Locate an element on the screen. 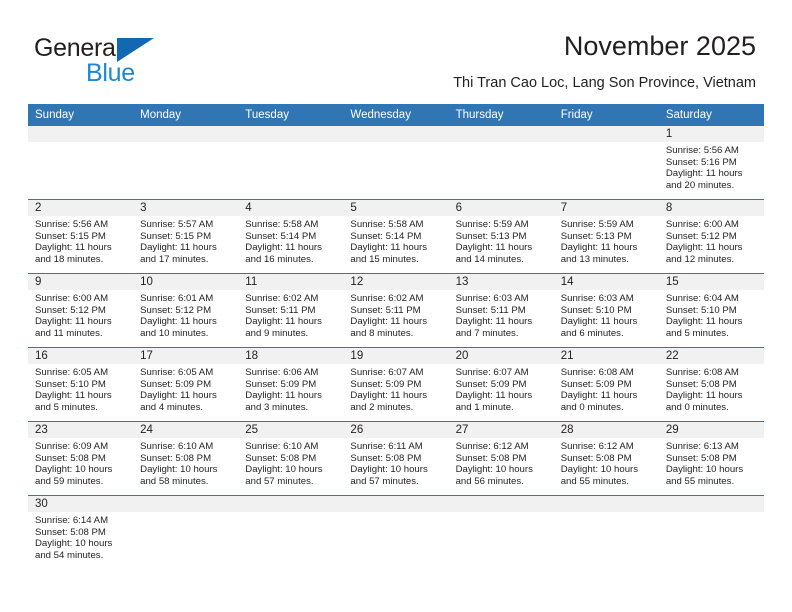 Image resolution: width=792 pixels, height=612 pixels. sunrise-text: Sunrise: 6:02 AM is located at coordinates (282, 298).